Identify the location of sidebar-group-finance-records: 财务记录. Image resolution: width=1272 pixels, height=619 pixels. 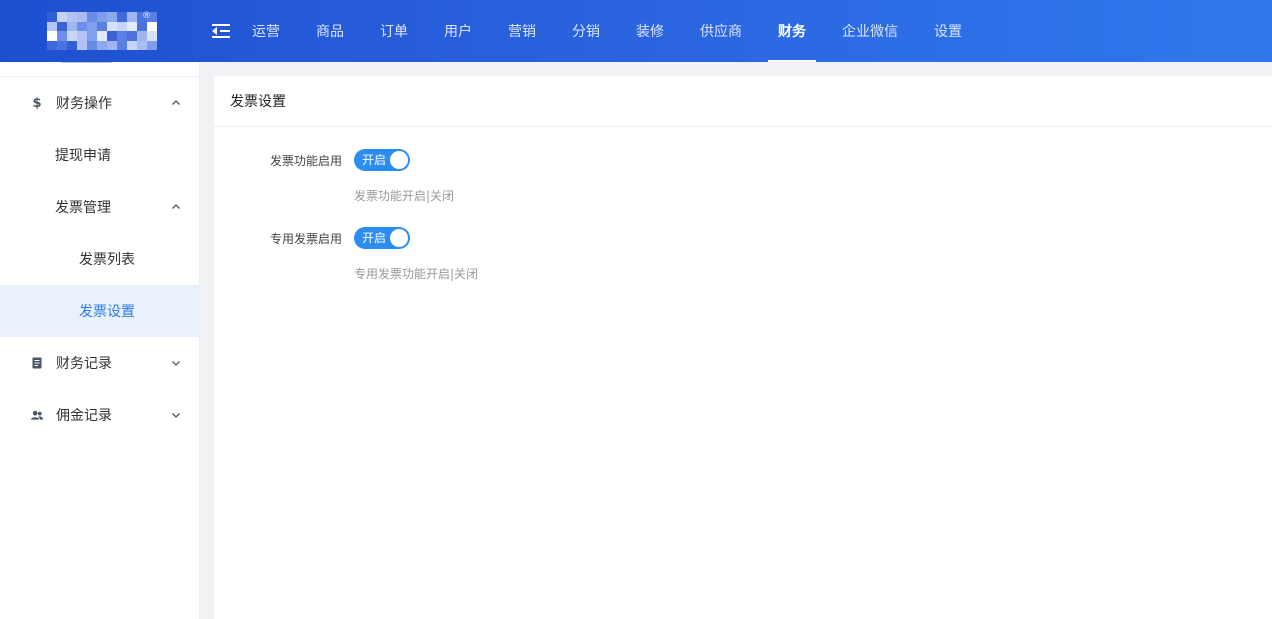
(99, 363).